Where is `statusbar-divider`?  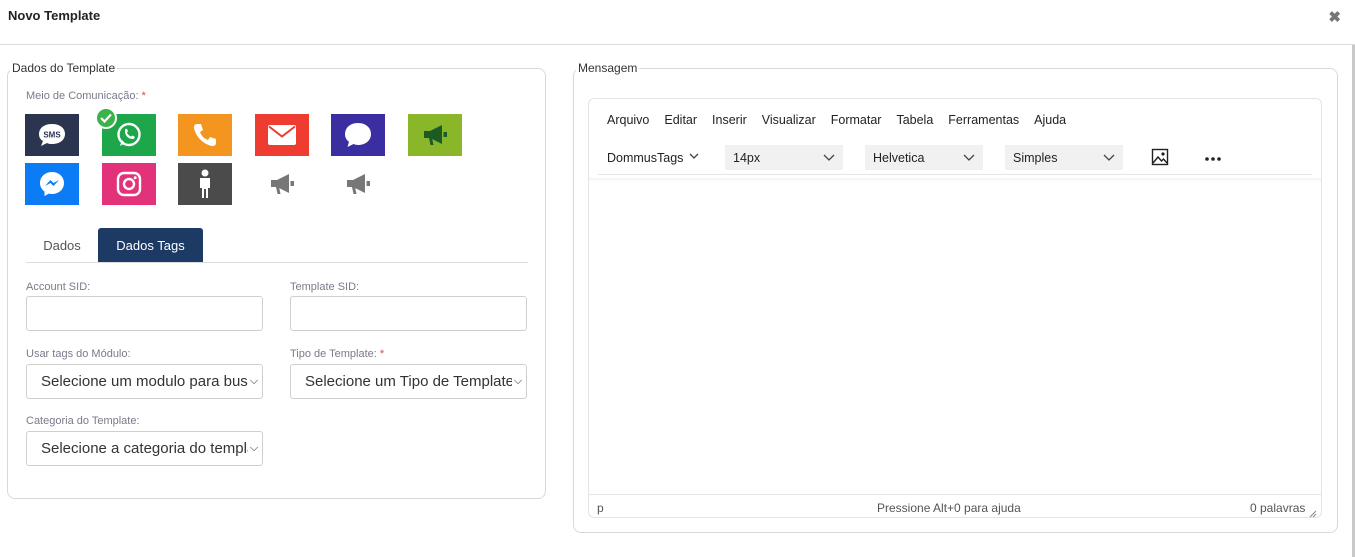 statusbar-divider is located at coordinates (955, 494).